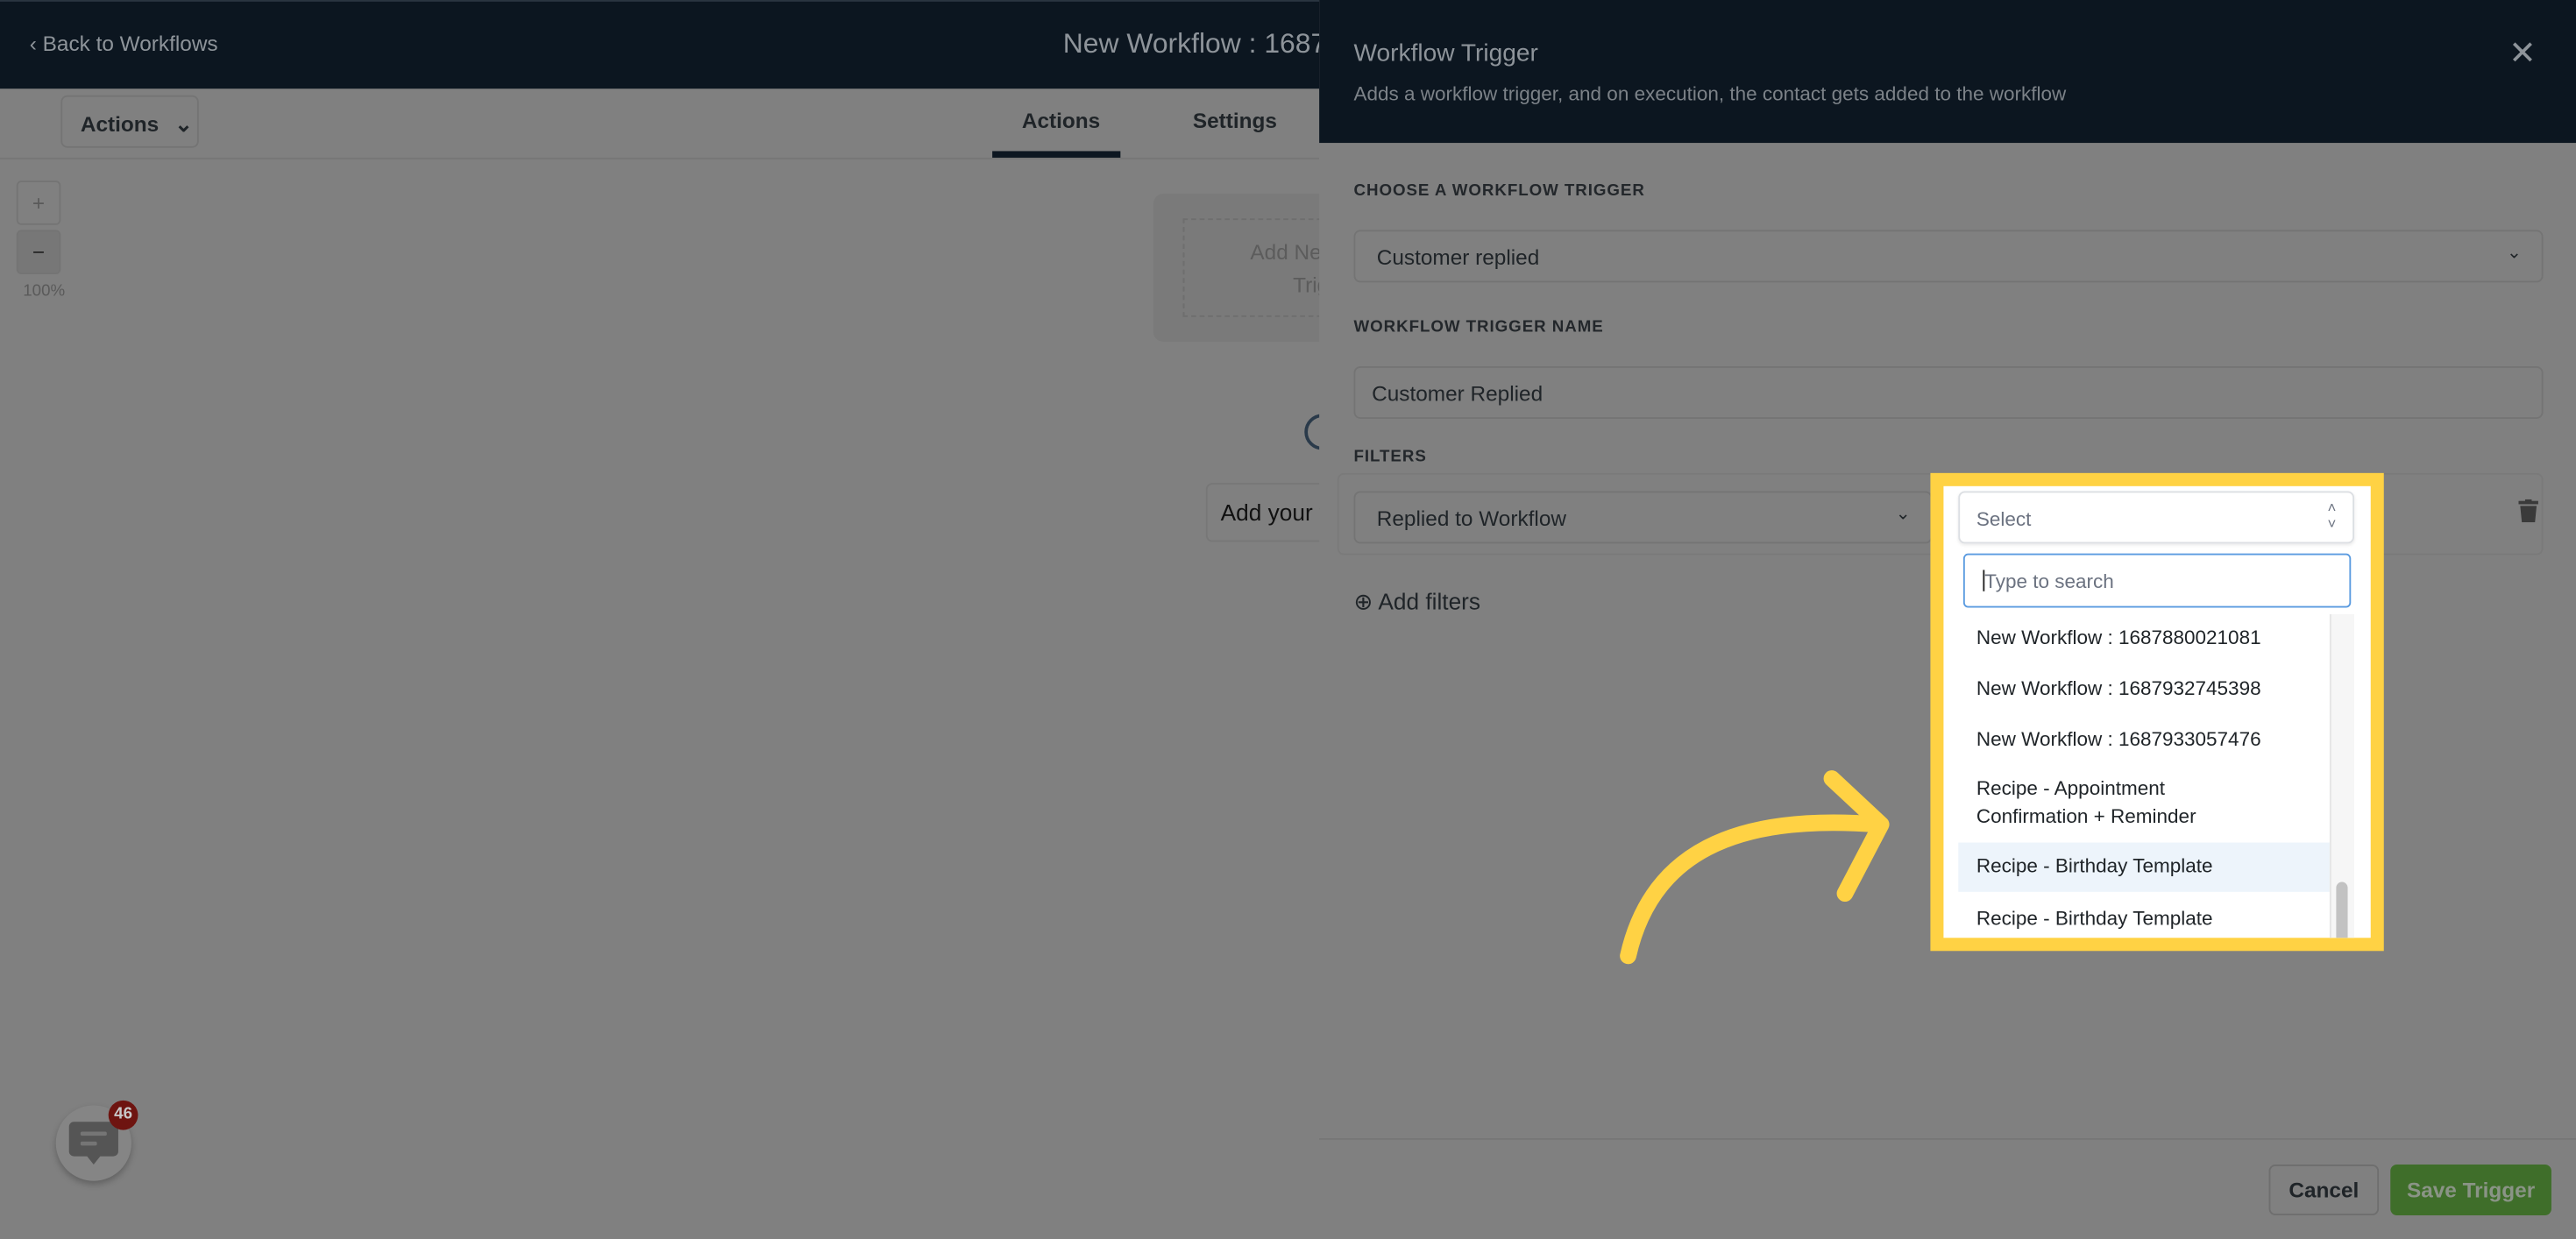 This screenshot has width=2576, height=1239. What do you see at coordinates (1194, 43) in the screenshot?
I see `page-title: New Workflow : 1687` at bounding box center [1194, 43].